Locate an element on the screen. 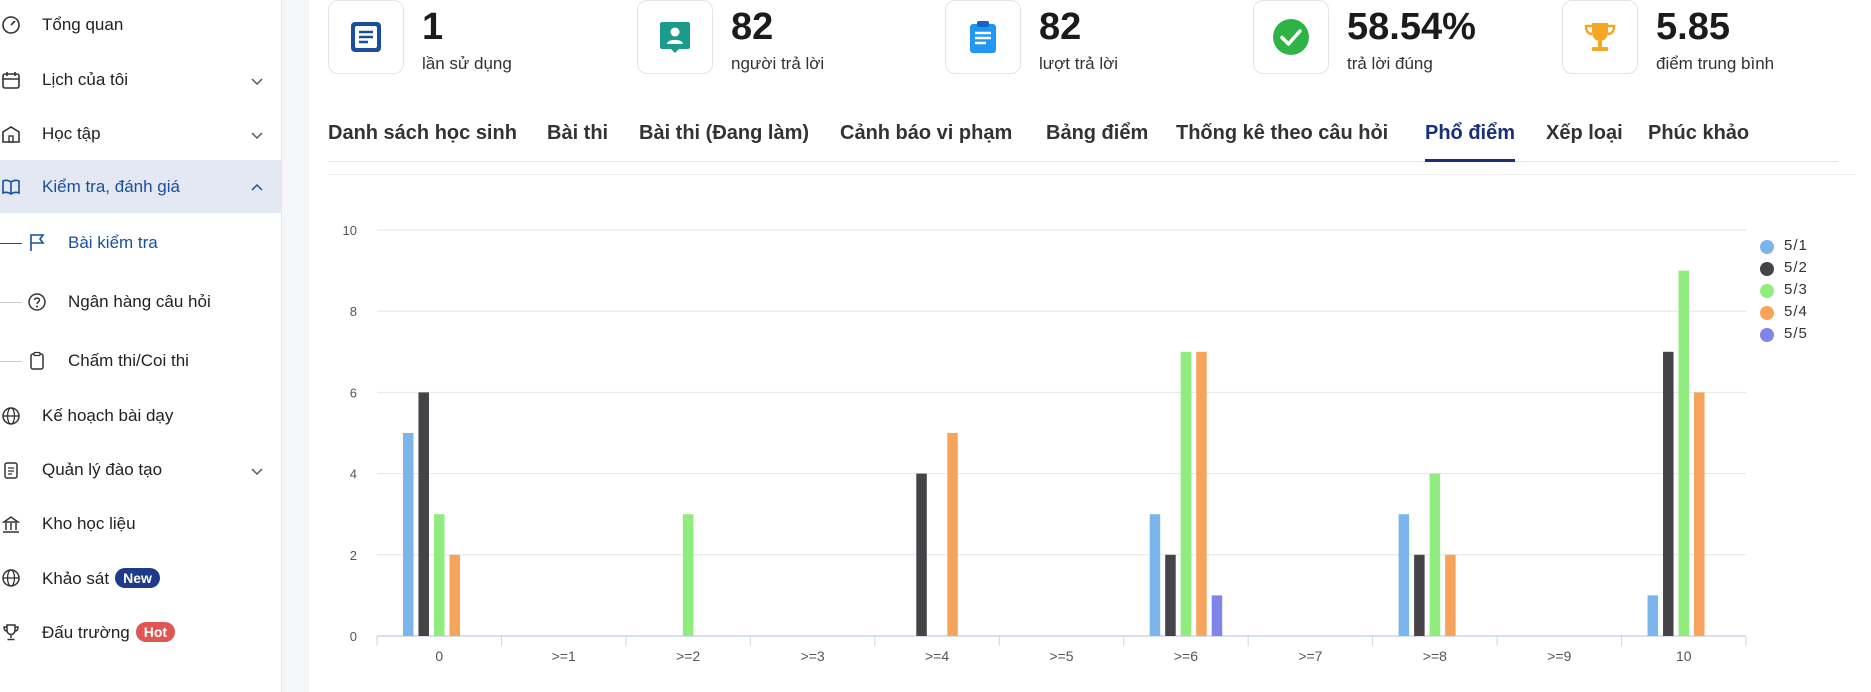 The width and height of the screenshot is (1871, 692). x-tick-label: 10 is located at coordinates (1684, 656).